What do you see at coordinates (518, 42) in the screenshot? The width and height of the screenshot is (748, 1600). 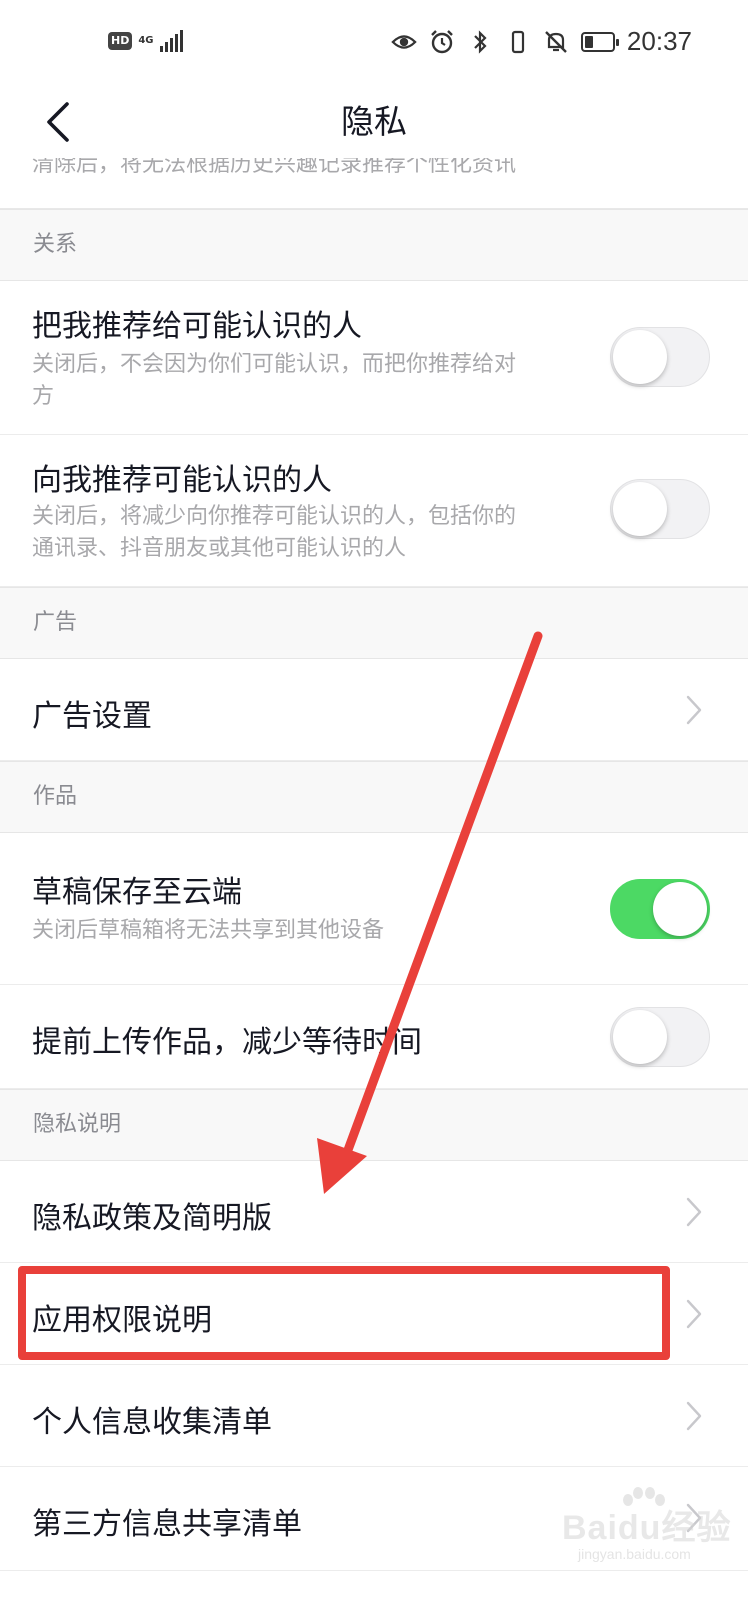 I see `vibrate-icon` at bounding box center [518, 42].